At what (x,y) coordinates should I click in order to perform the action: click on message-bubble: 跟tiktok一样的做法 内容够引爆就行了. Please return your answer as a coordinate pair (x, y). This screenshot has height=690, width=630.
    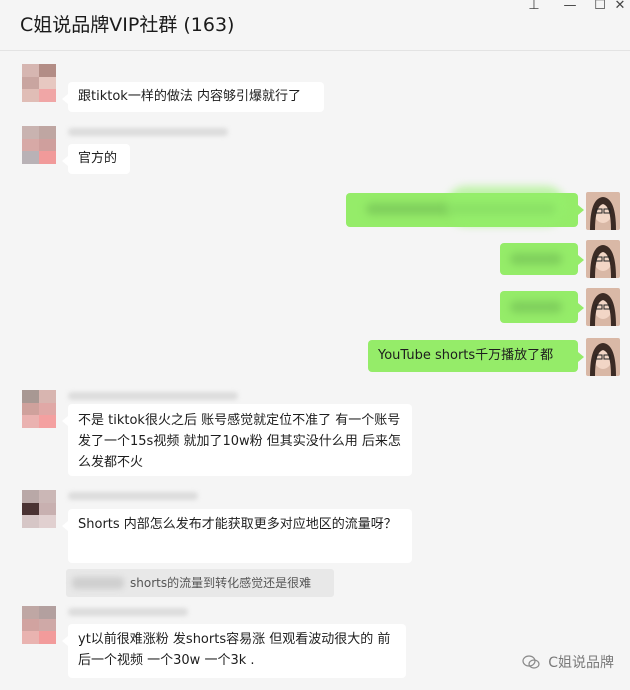
    Looking at the image, I should click on (193, 97).